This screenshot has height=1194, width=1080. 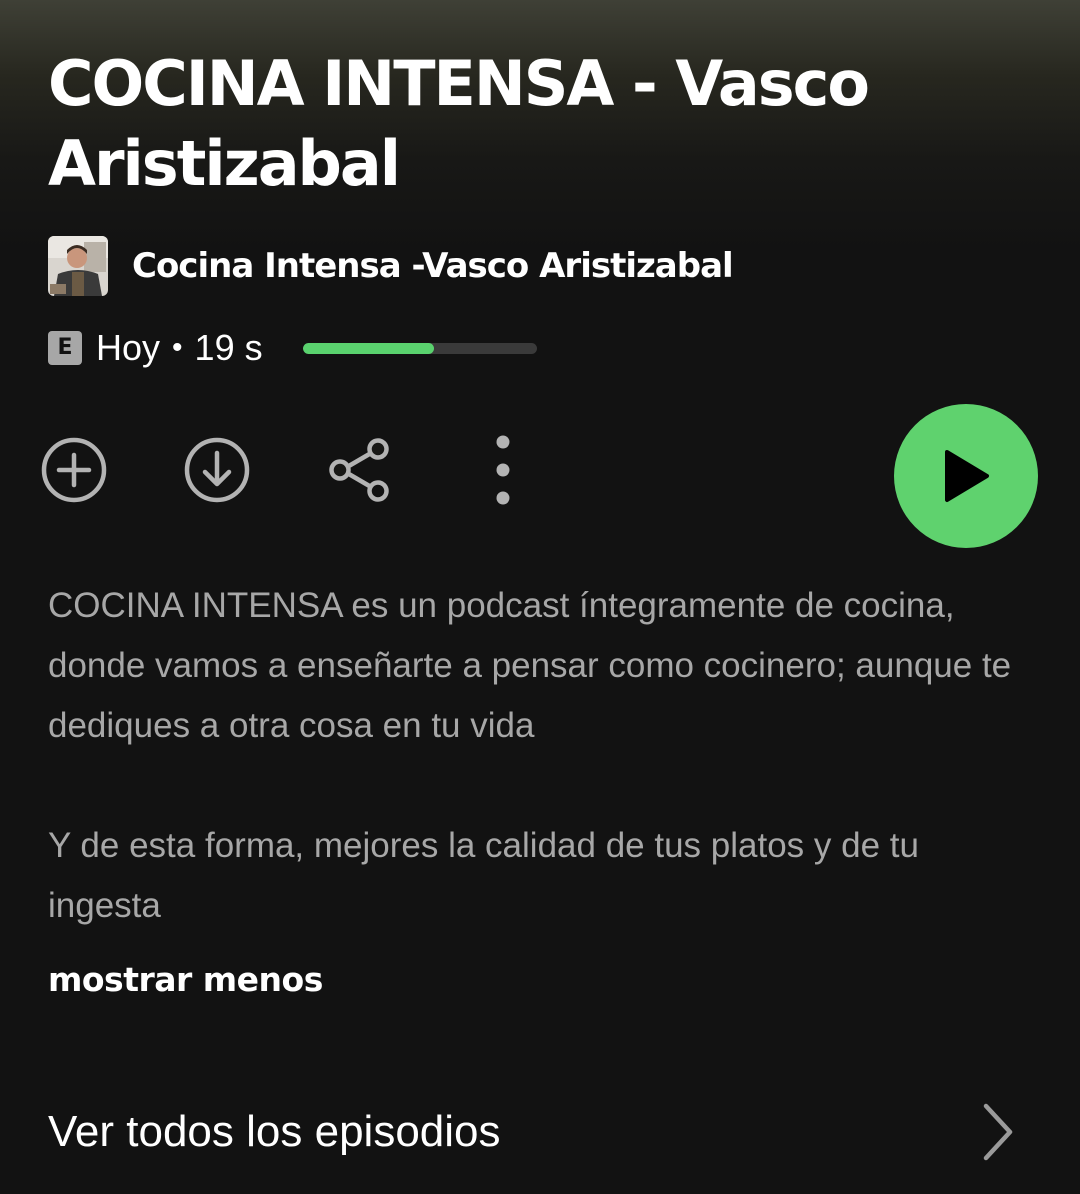 What do you see at coordinates (543, 1132) in the screenshot?
I see `see-all-episodes-link: Ver todos los episodios` at bounding box center [543, 1132].